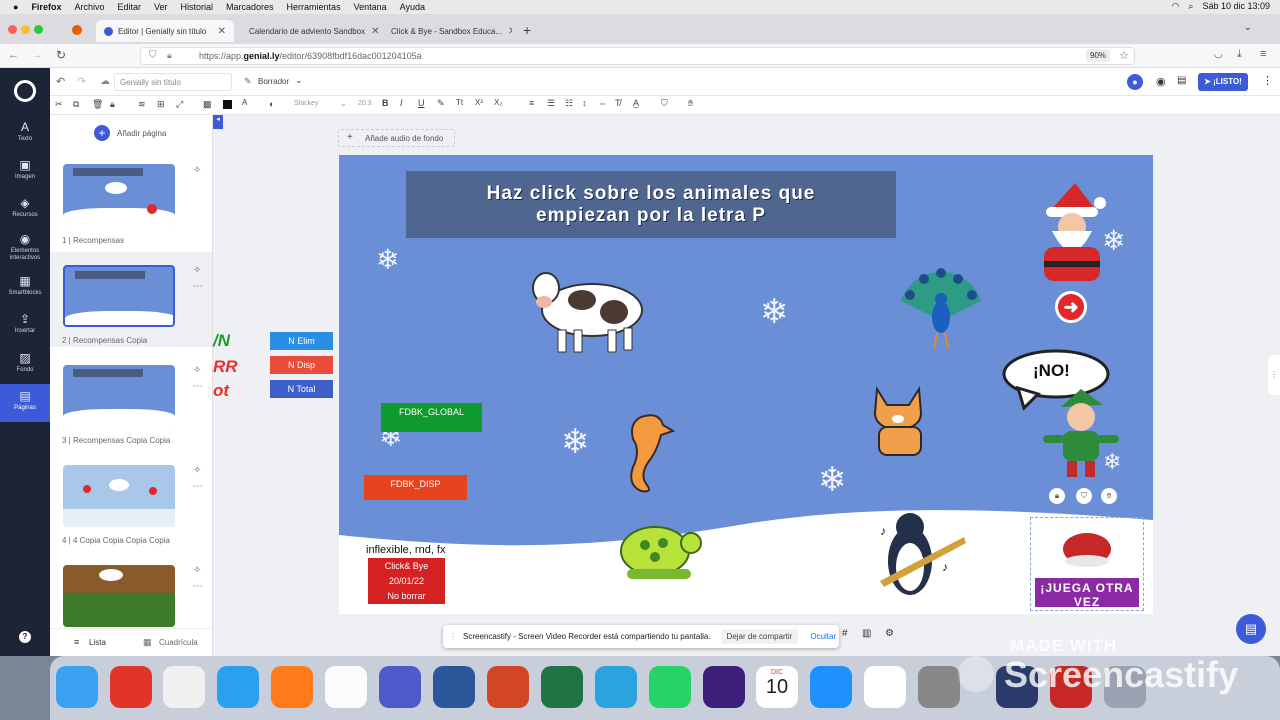 The image size is (1280, 720). I want to click on listo-button: ➤ ¡LISTO!, so click(1223, 82).